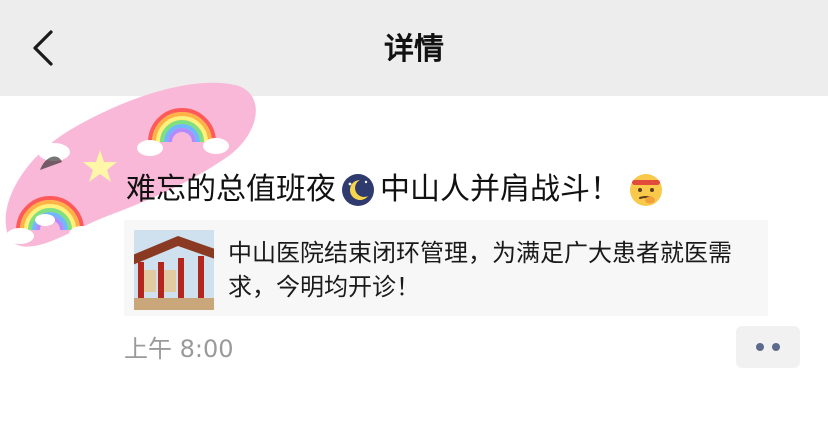 This screenshot has width=828, height=424. What do you see at coordinates (231, 189) in the screenshot?
I see `post-text-part1: 难忘的总值班夜` at bounding box center [231, 189].